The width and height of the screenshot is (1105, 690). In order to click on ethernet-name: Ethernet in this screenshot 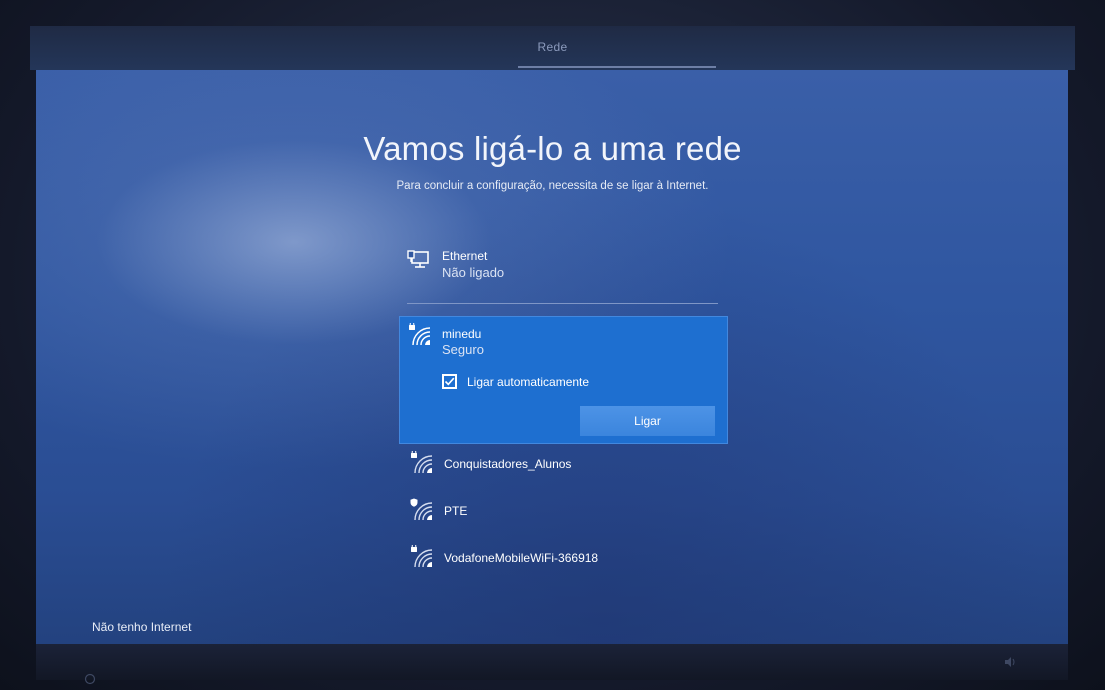, I will do `click(465, 256)`.